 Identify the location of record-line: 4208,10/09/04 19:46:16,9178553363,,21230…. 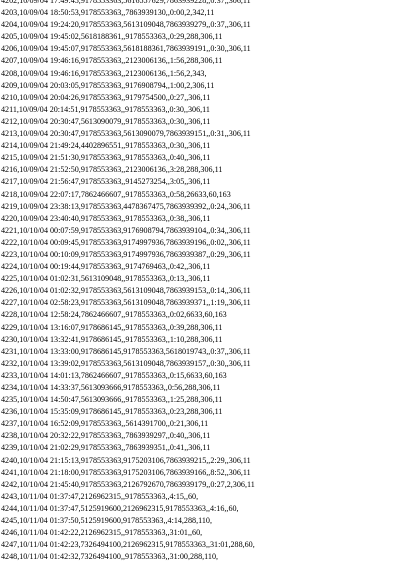
(104, 73).